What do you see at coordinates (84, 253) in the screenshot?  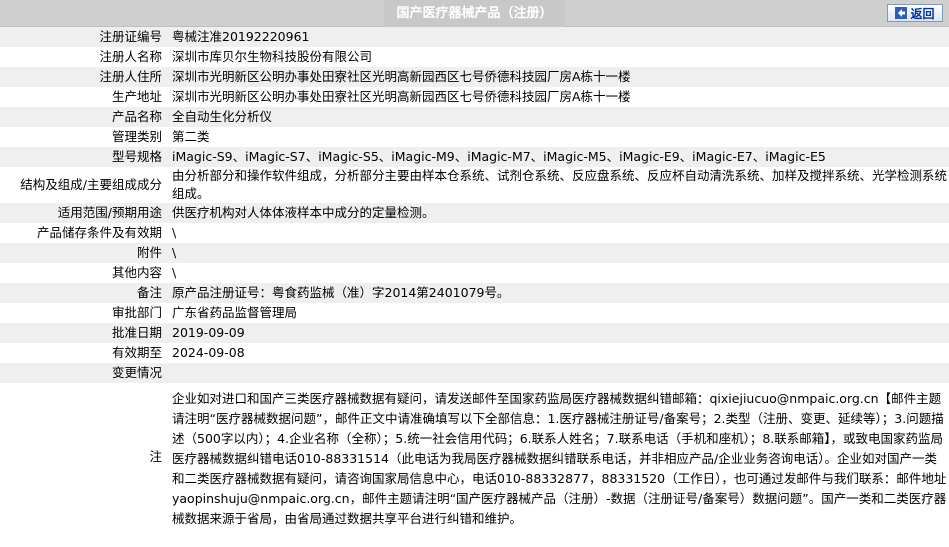 I see `field-label: 附件` at bounding box center [84, 253].